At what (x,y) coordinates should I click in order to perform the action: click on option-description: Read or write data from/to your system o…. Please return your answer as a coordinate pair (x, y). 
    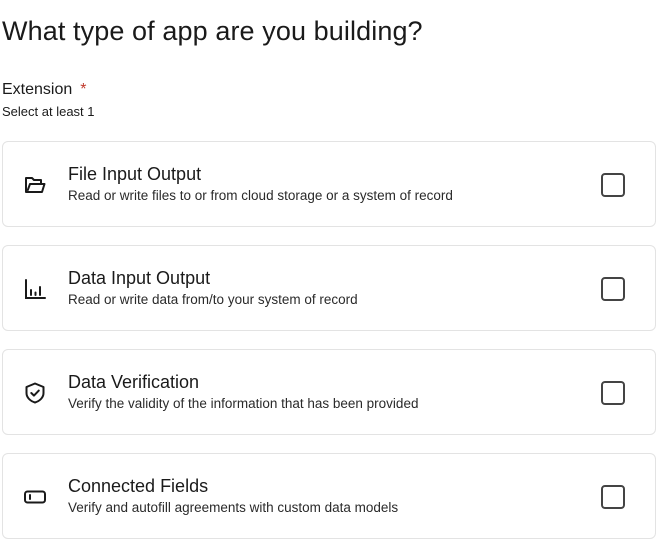
    Looking at the image, I should click on (213, 299).